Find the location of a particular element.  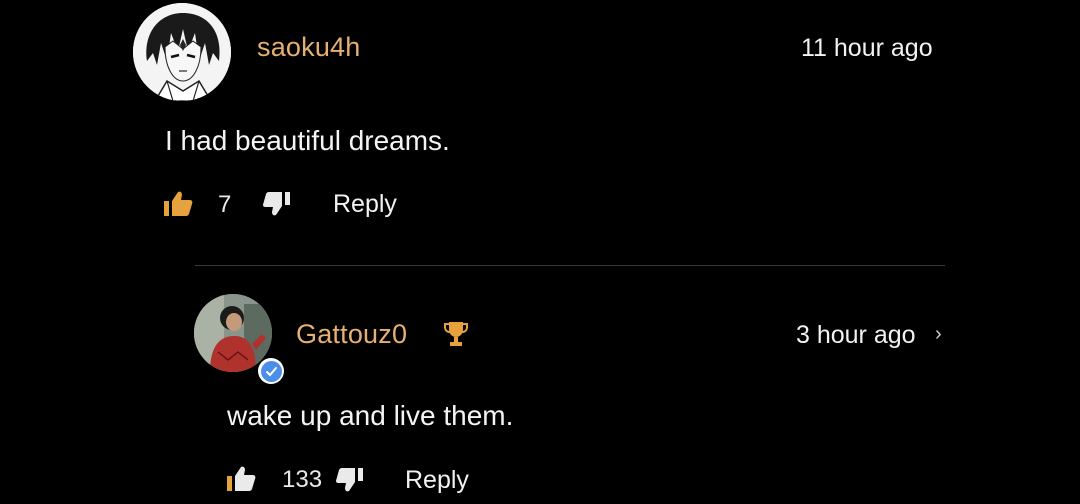

comment-timestamp: 11 hour ago is located at coordinates (867, 48).